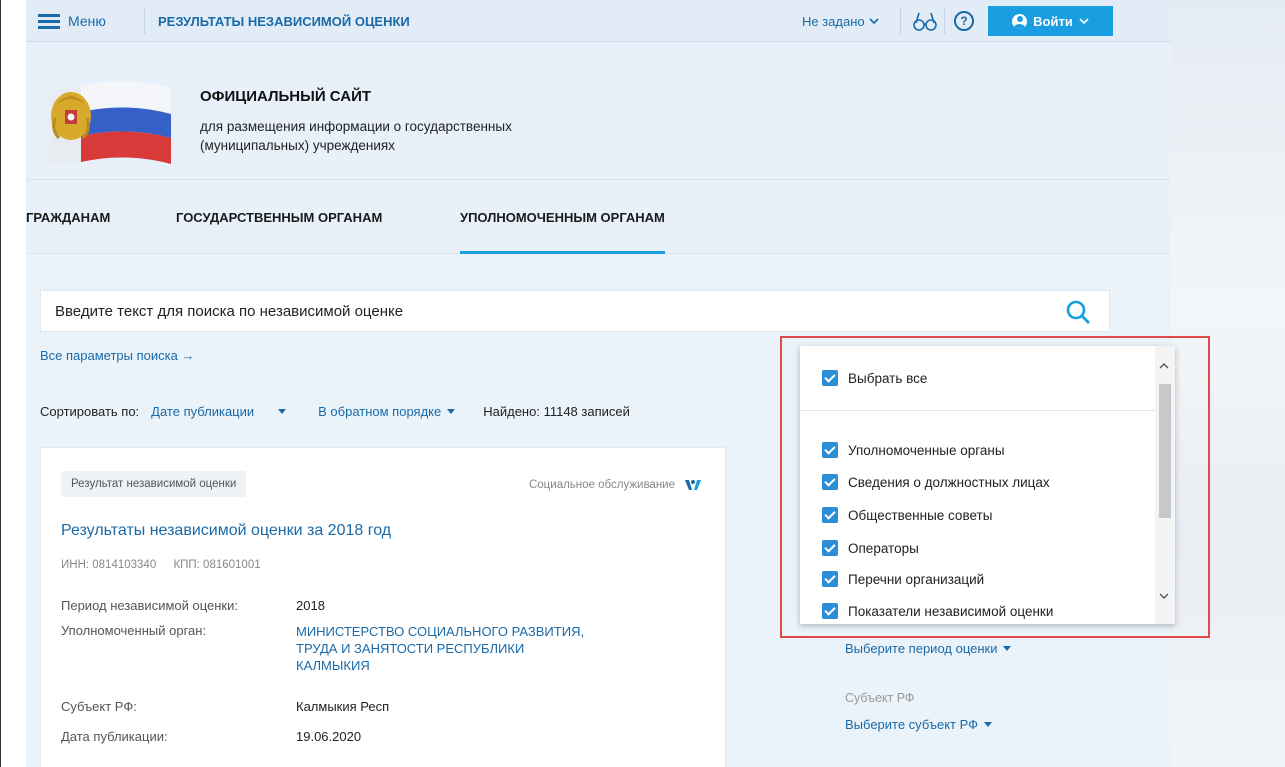 This screenshot has width=1285, height=767. I want to click on login-label: Войти, so click(1053, 21).